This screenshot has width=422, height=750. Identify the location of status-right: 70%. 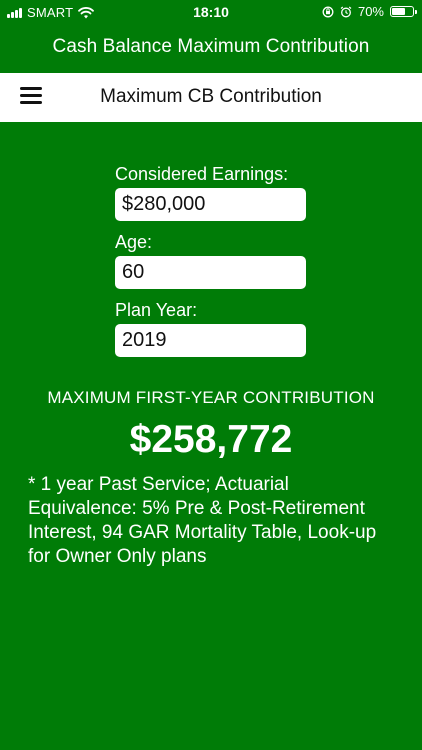
(369, 11).